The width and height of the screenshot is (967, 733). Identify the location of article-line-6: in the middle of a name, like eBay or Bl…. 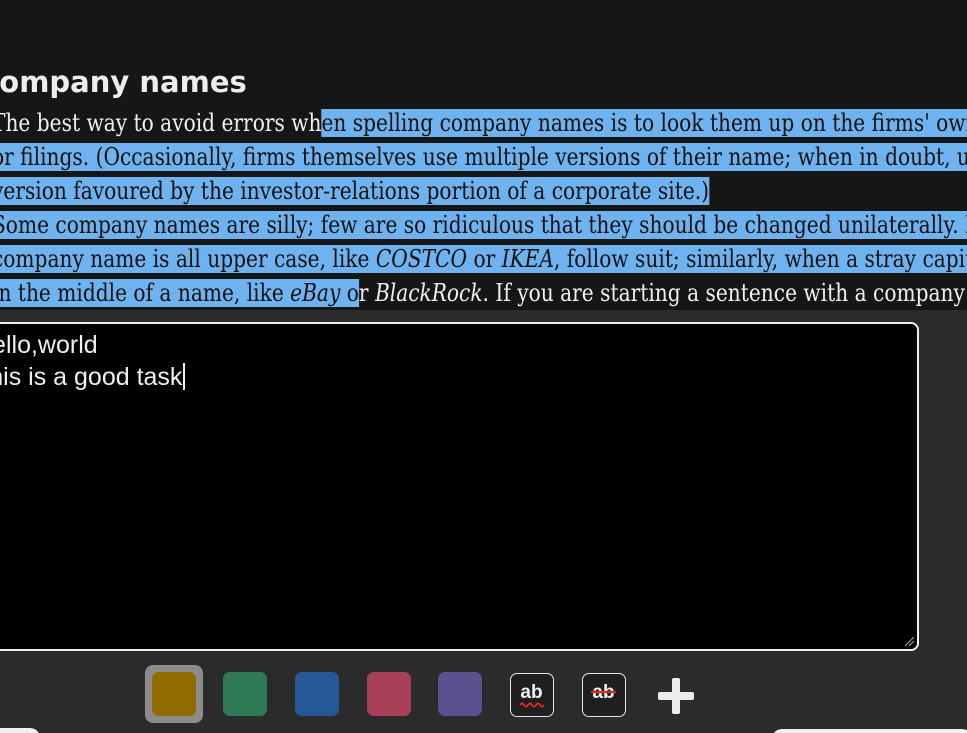
(483, 293).